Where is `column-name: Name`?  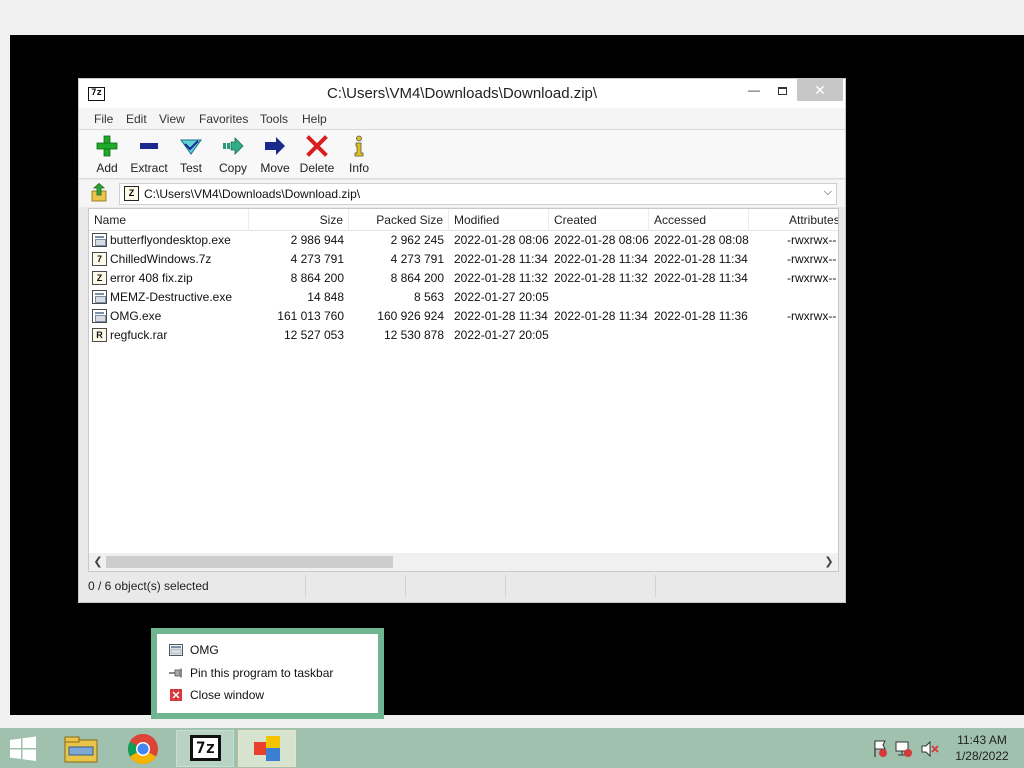
column-name: Name is located at coordinates (169, 220).